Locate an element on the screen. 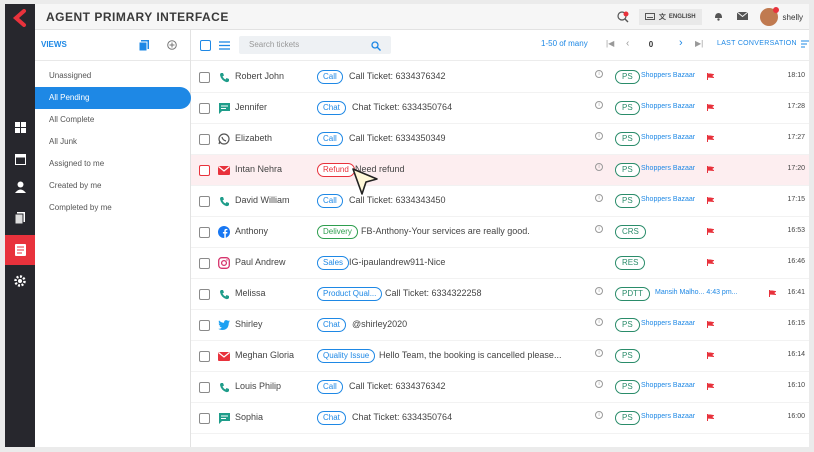 This screenshot has height=452, width=814. folder-icon is located at coordinates (143, 46).